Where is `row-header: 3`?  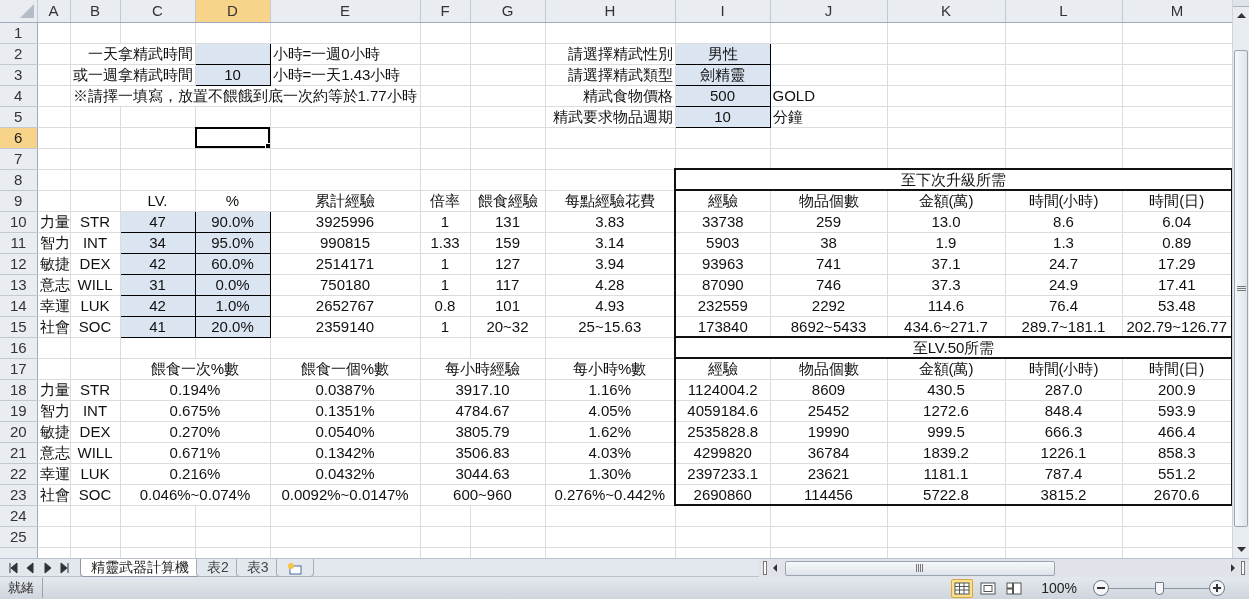 row-header: 3 is located at coordinates (18, 74).